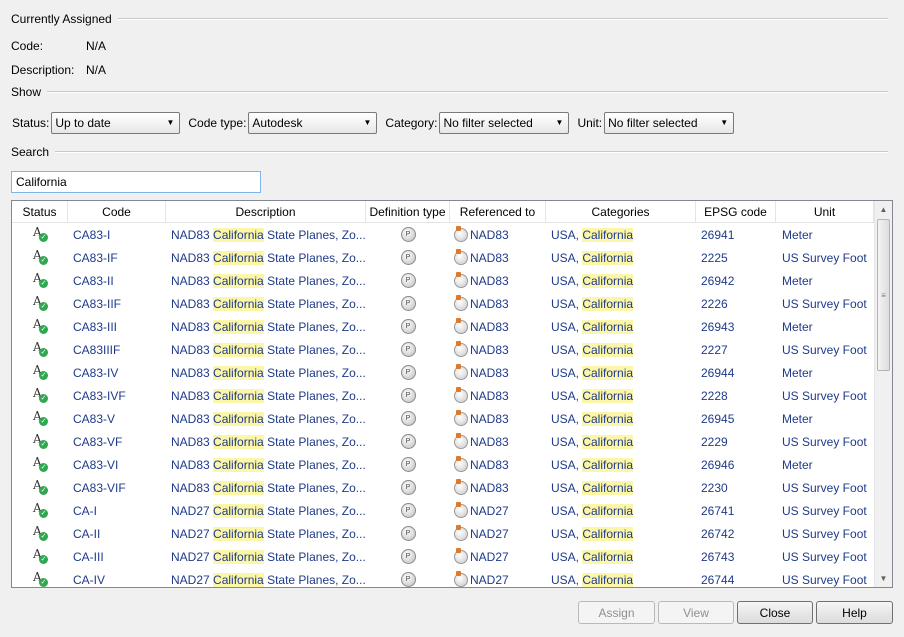 The width and height of the screenshot is (904, 637). I want to click on status-dropdown: Up to date ▼, so click(116, 122).